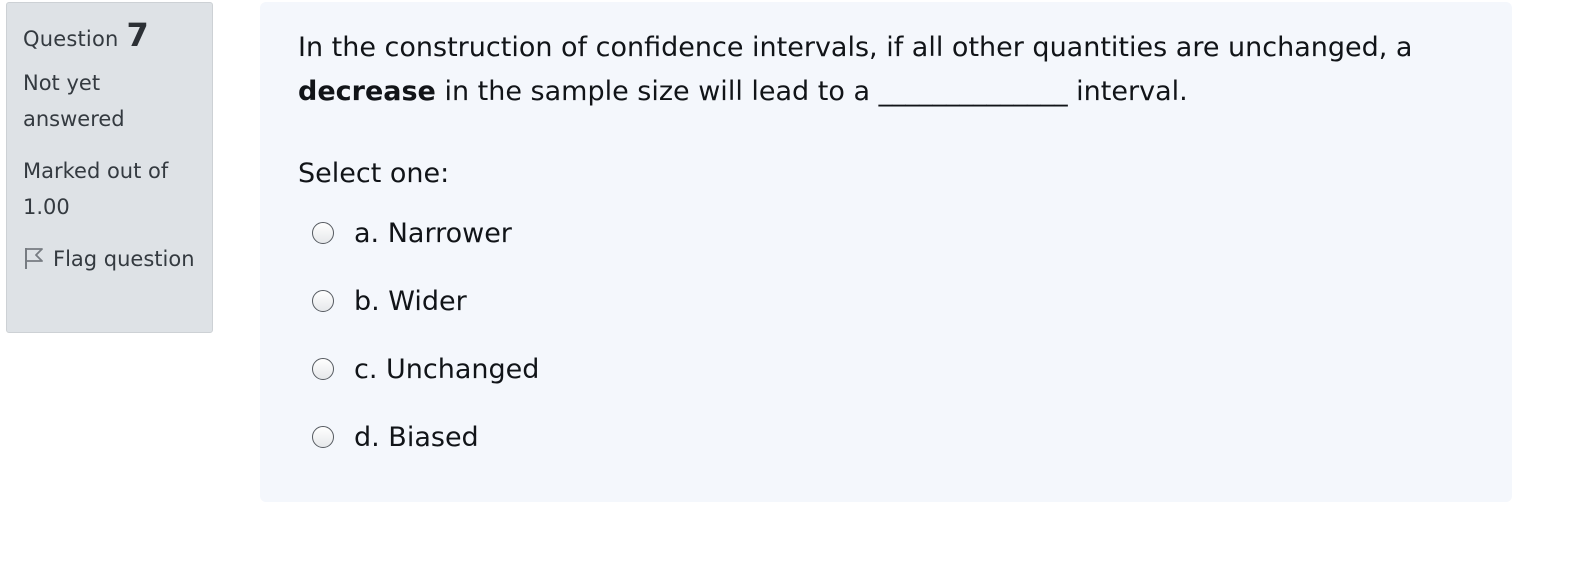 Image resolution: width=1578 pixels, height=576 pixels. Describe the element at coordinates (71, 39) in the screenshot. I see `question-label: Question` at that location.